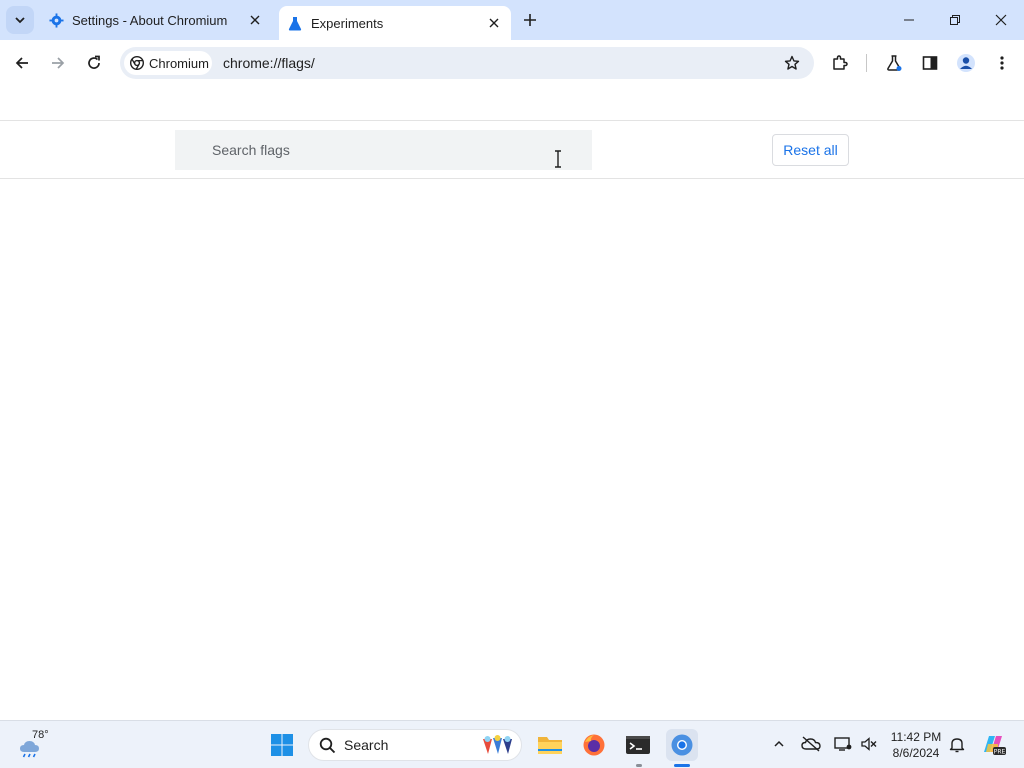  What do you see at coordinates (639, 765) in the screenshot?
I see `running-indicator` at bounding box center [639, 765].